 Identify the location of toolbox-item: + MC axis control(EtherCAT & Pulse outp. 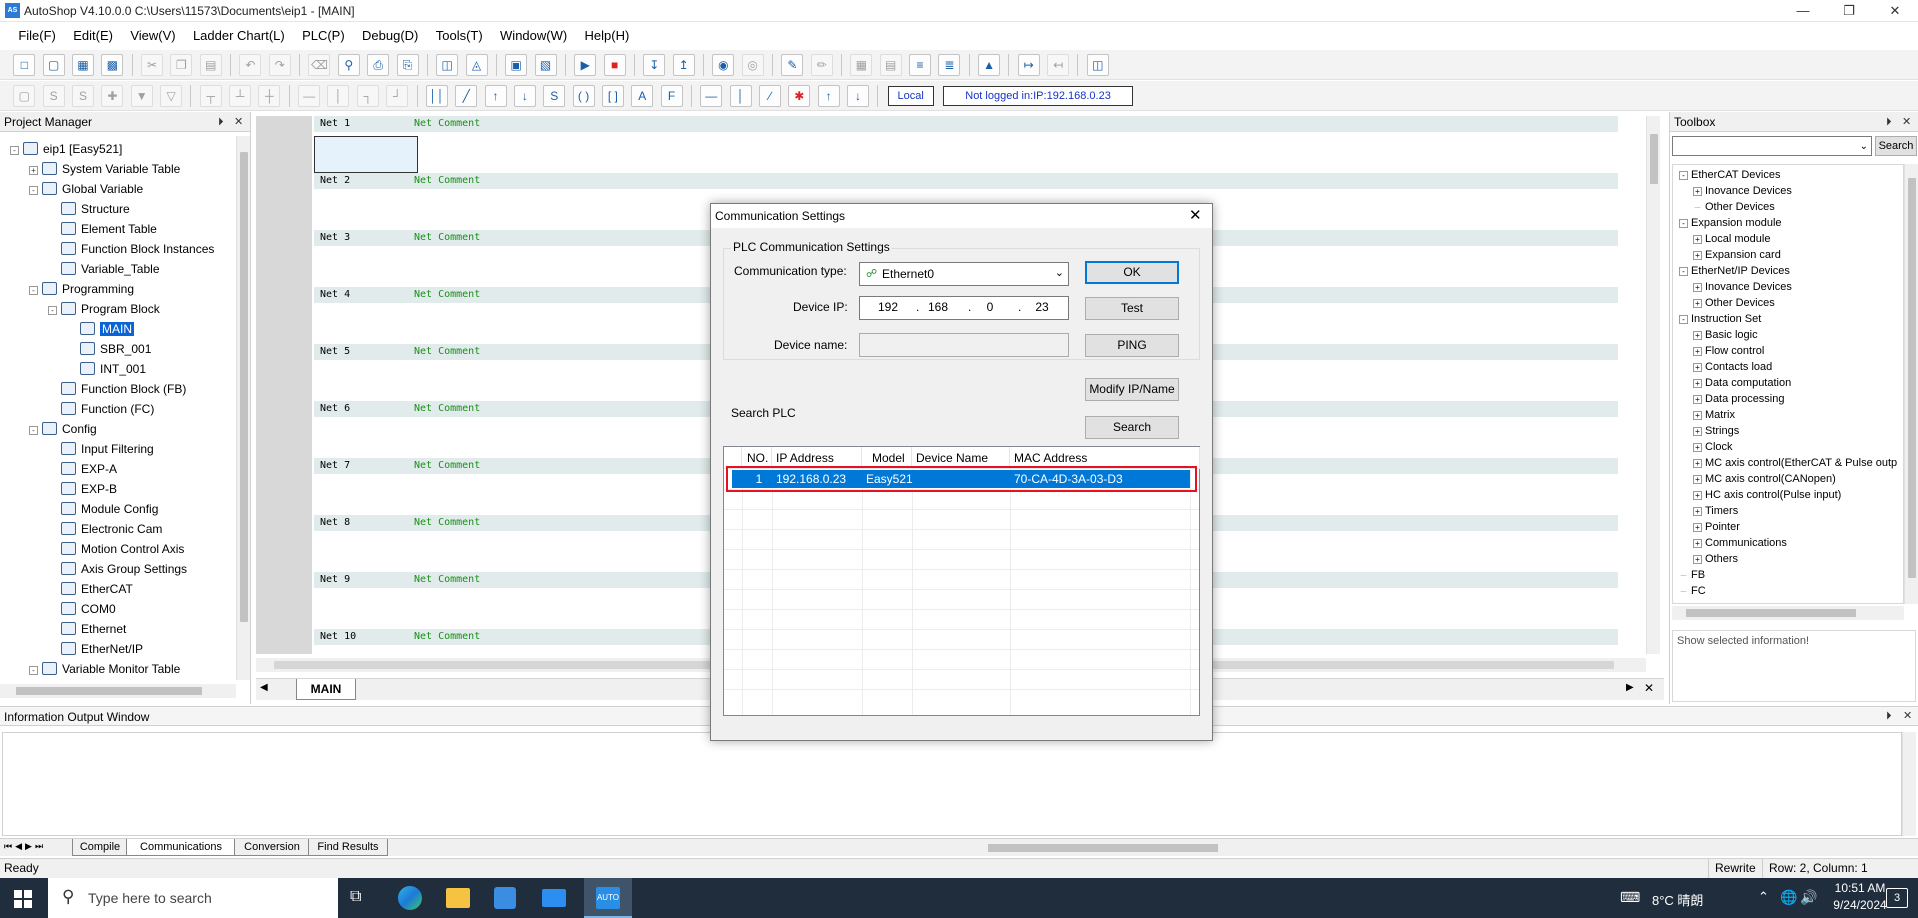
(1795, 463).